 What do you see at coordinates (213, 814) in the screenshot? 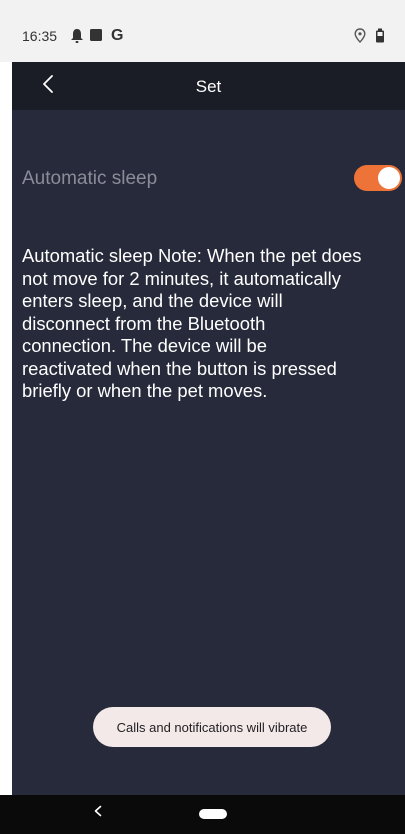
I see `home-pill-icon` at bounding box center [213, 814].